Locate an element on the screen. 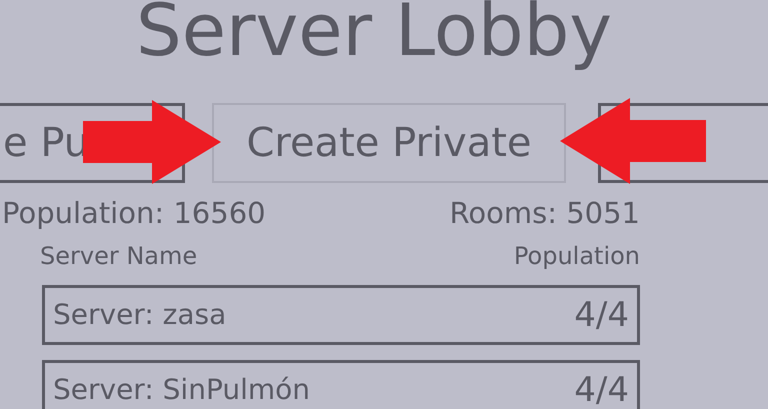 This screenshot has width=768, height=409. page-title: Server Lobby is located at coordinates (374, 35).